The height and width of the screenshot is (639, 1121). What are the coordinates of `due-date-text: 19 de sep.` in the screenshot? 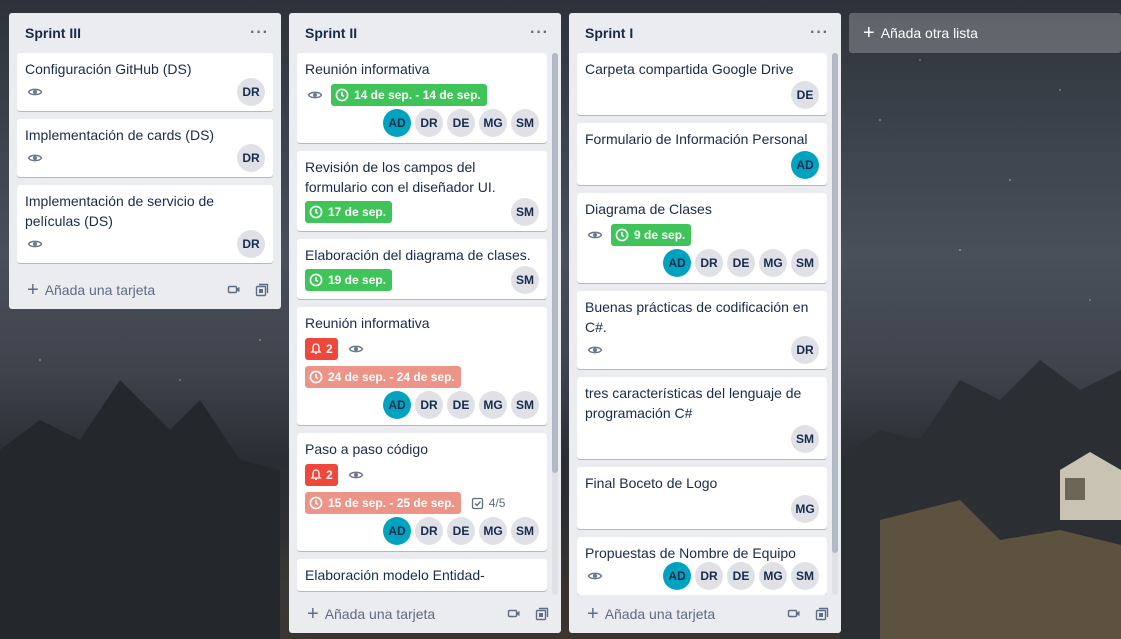 It's located at (357, 280).